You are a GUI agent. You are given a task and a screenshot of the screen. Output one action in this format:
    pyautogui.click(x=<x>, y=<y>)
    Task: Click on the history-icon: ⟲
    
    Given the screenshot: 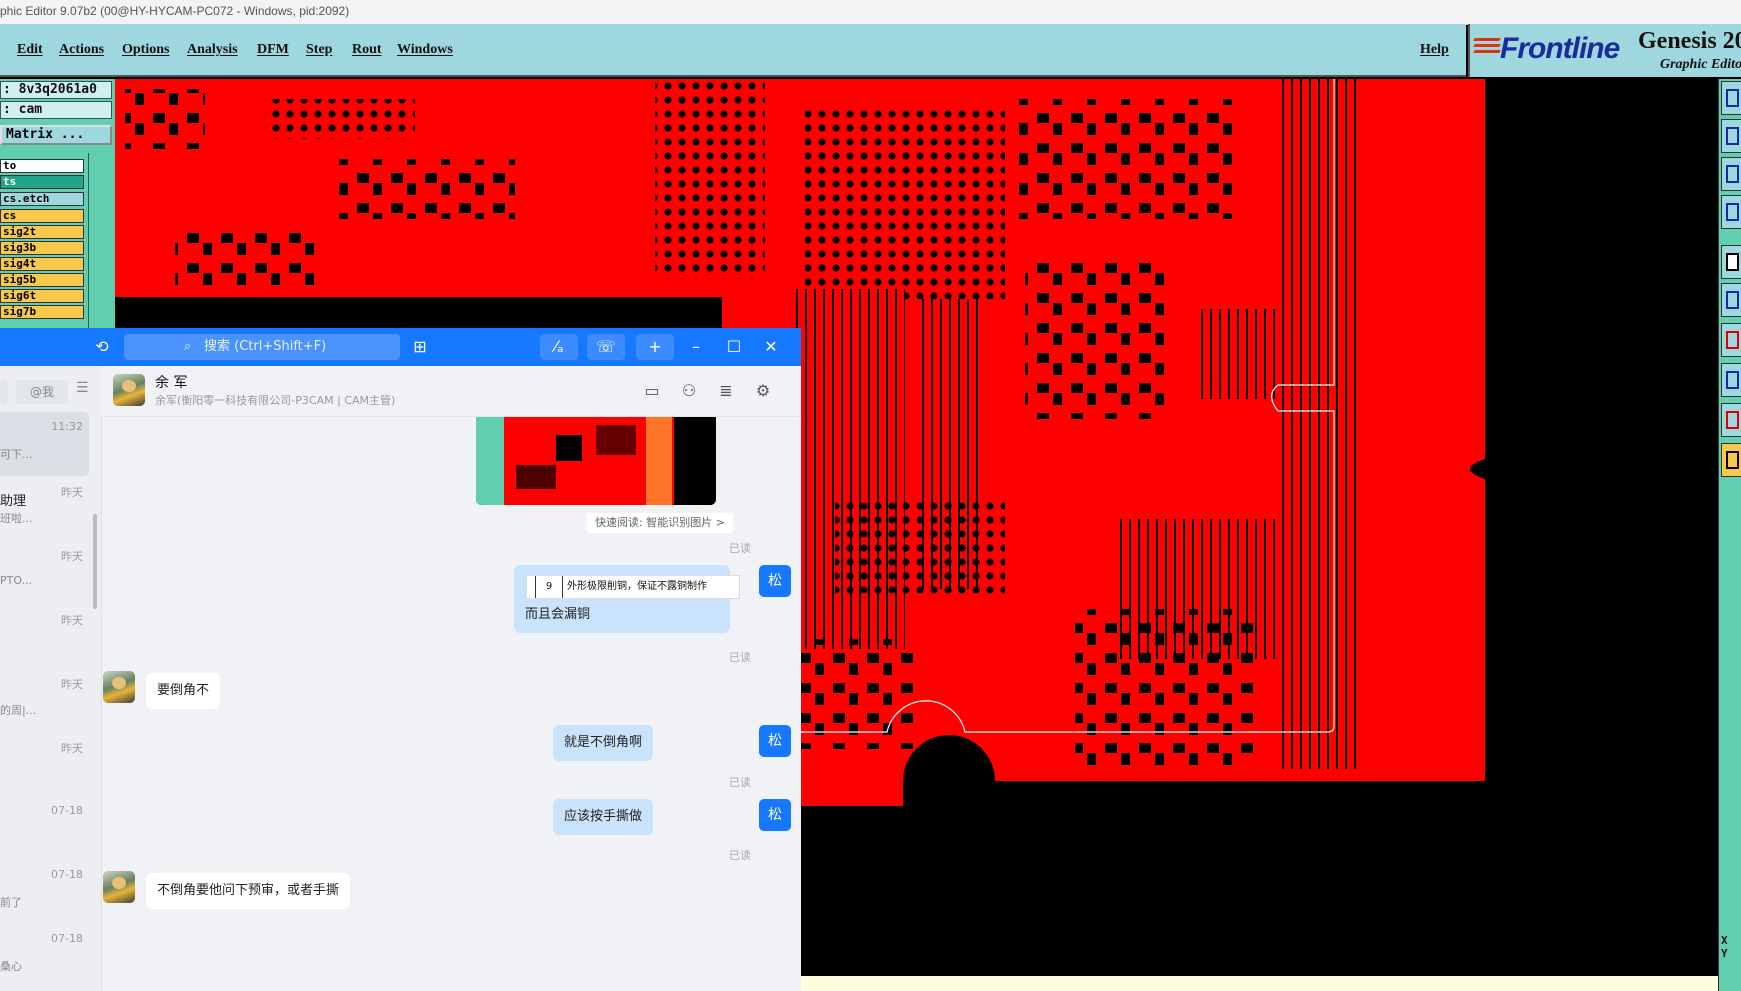 What is the action you would take?
    pyautogui.click(x=102, y=347)
    